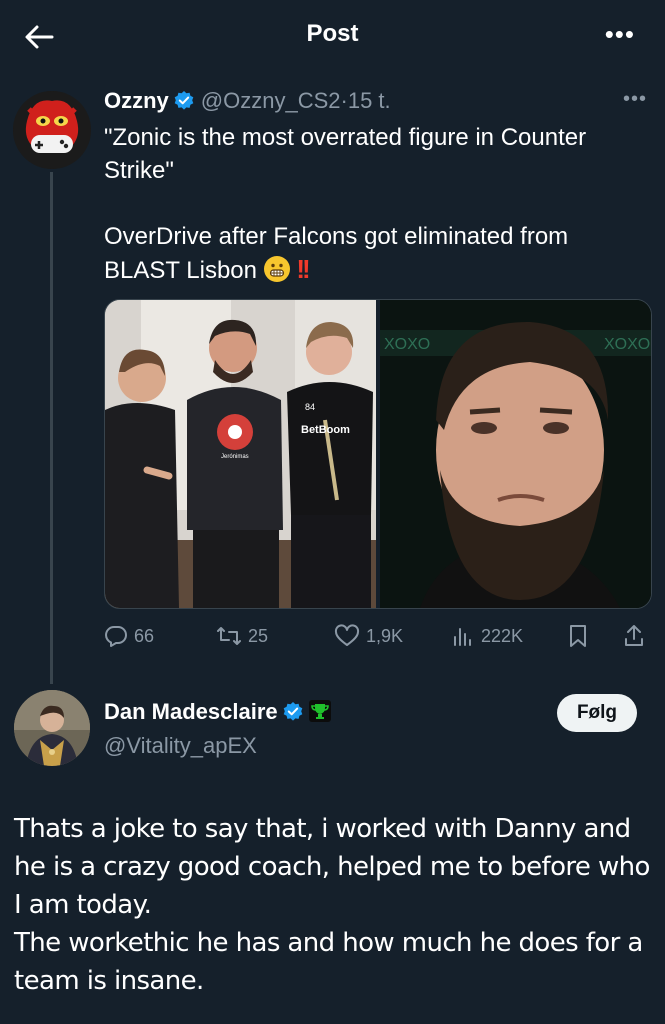  I want to click on repost-button: 25, so click(242, 636).